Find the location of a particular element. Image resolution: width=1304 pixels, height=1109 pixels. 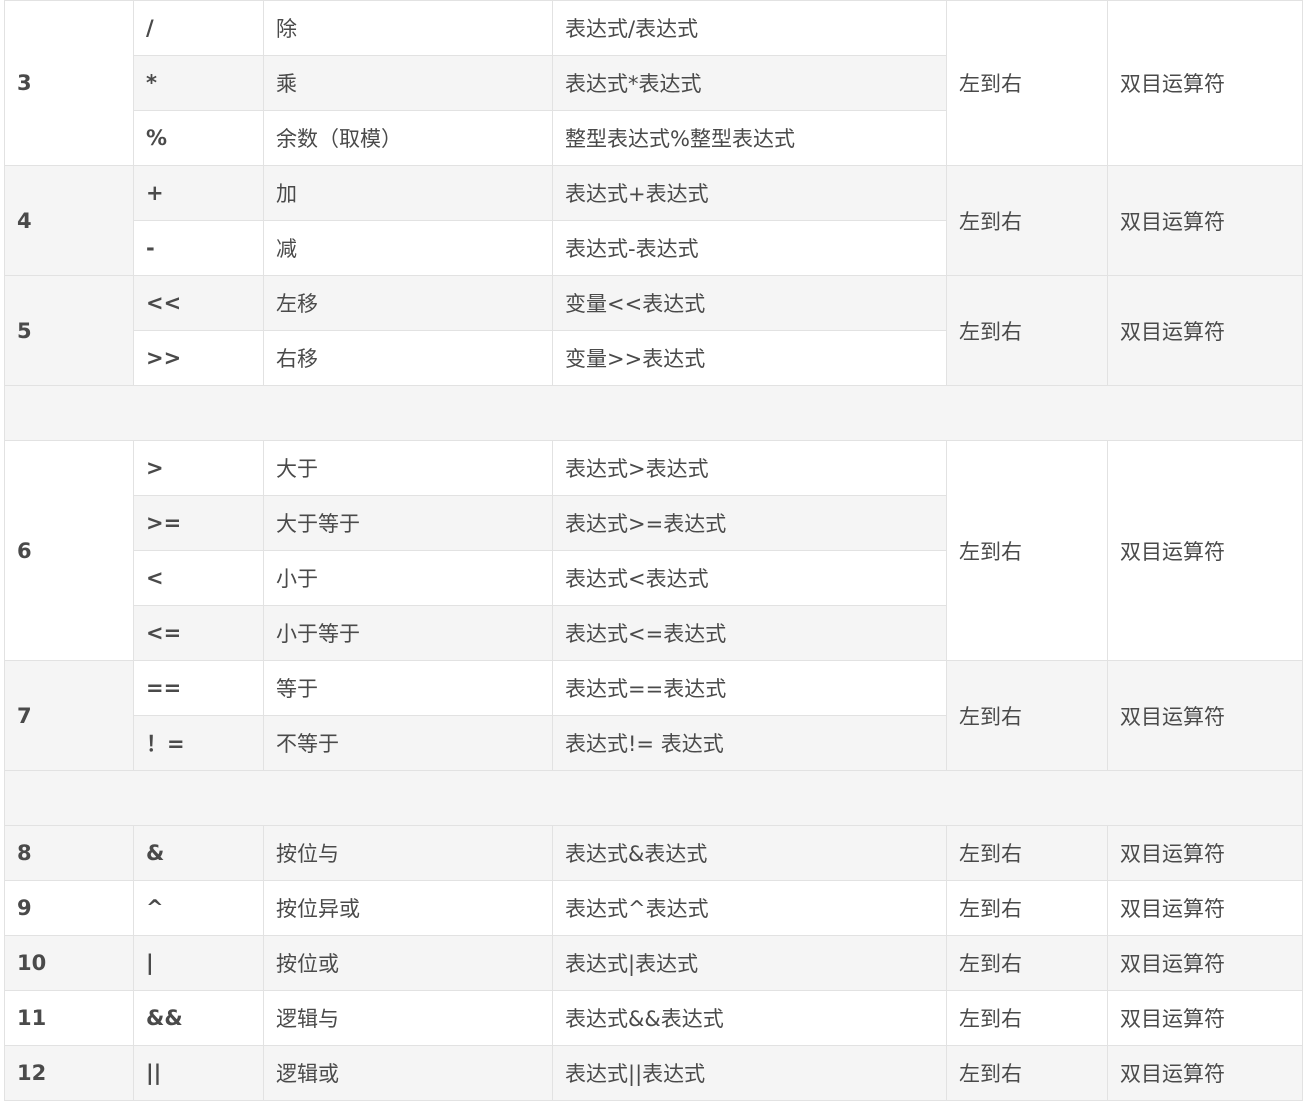

precedence-level-cell: 8 is located at coordinates (69, 853).